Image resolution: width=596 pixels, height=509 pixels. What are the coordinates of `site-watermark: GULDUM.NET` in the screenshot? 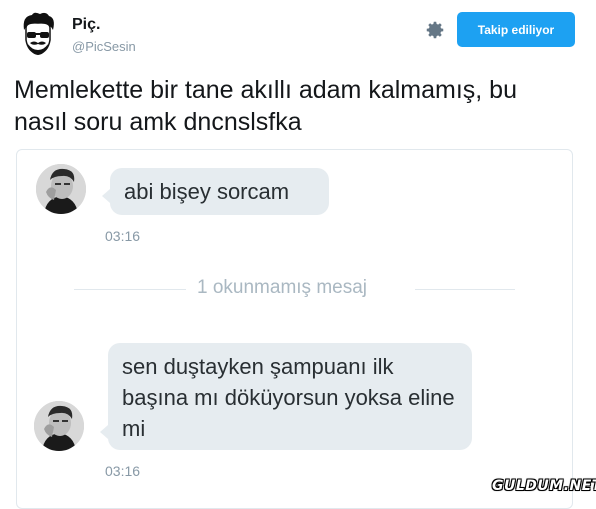 It's located at (544, 486).